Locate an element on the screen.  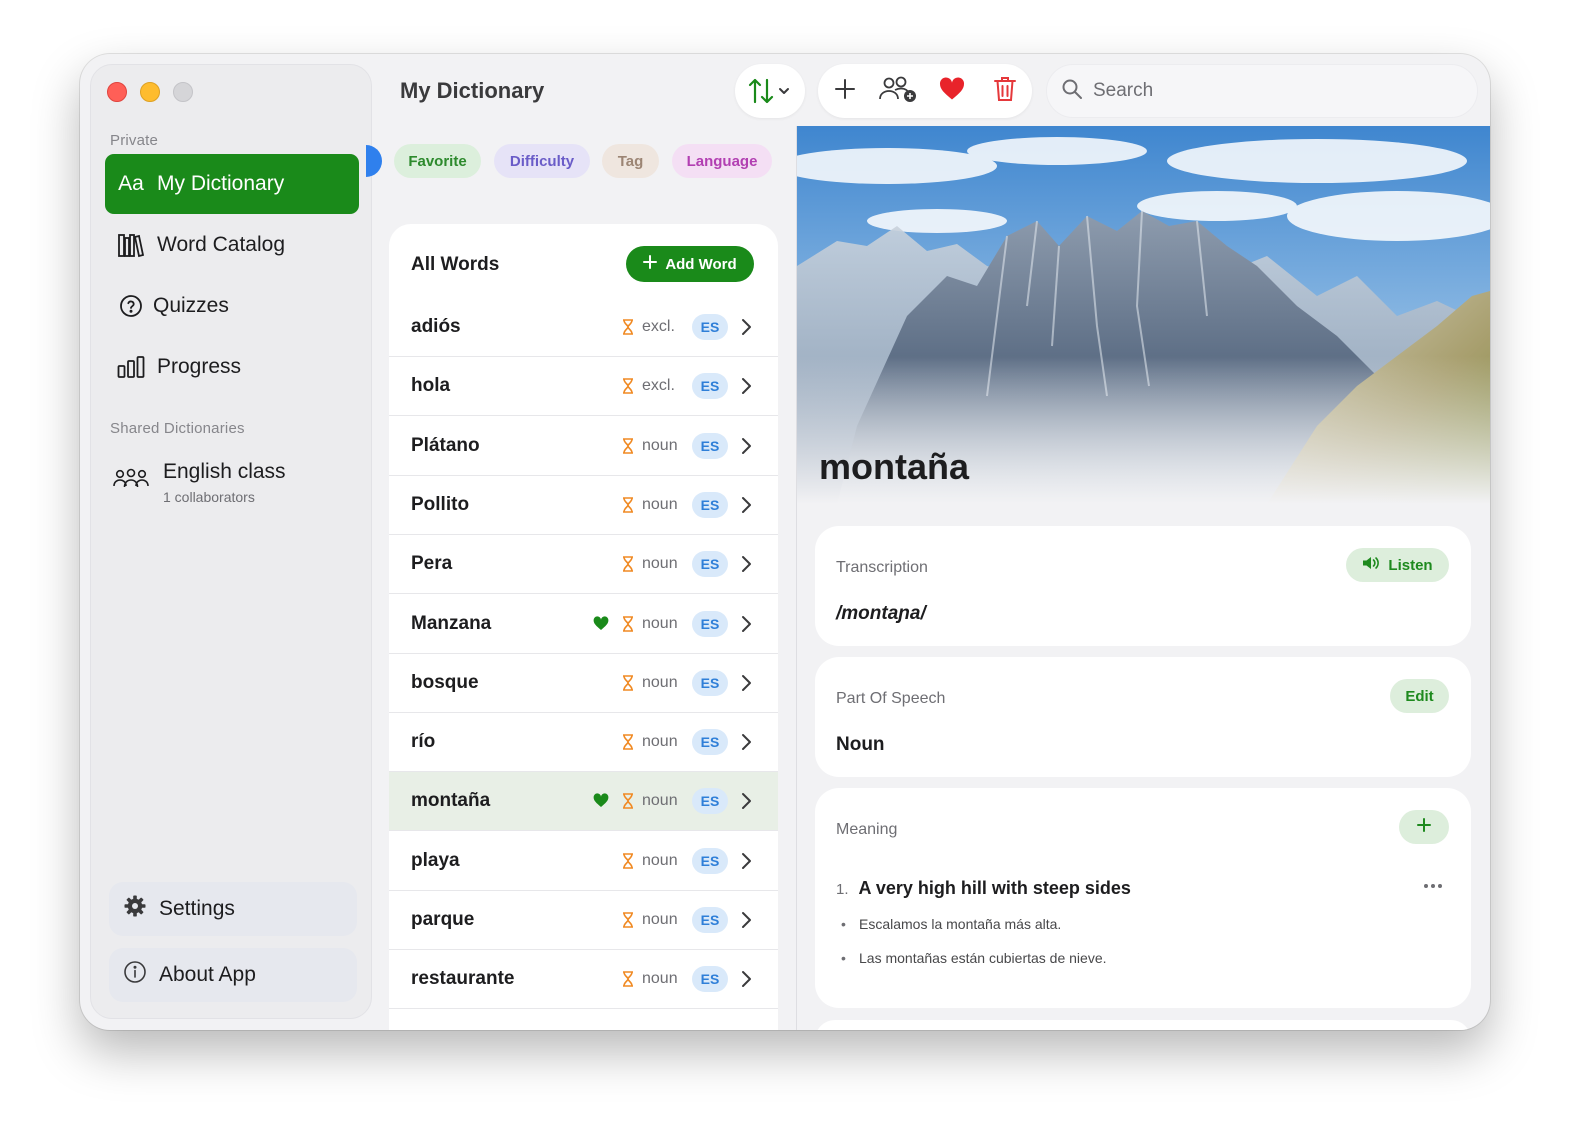
word-row: Manzana noun ES is located at coordinates (583, 624).